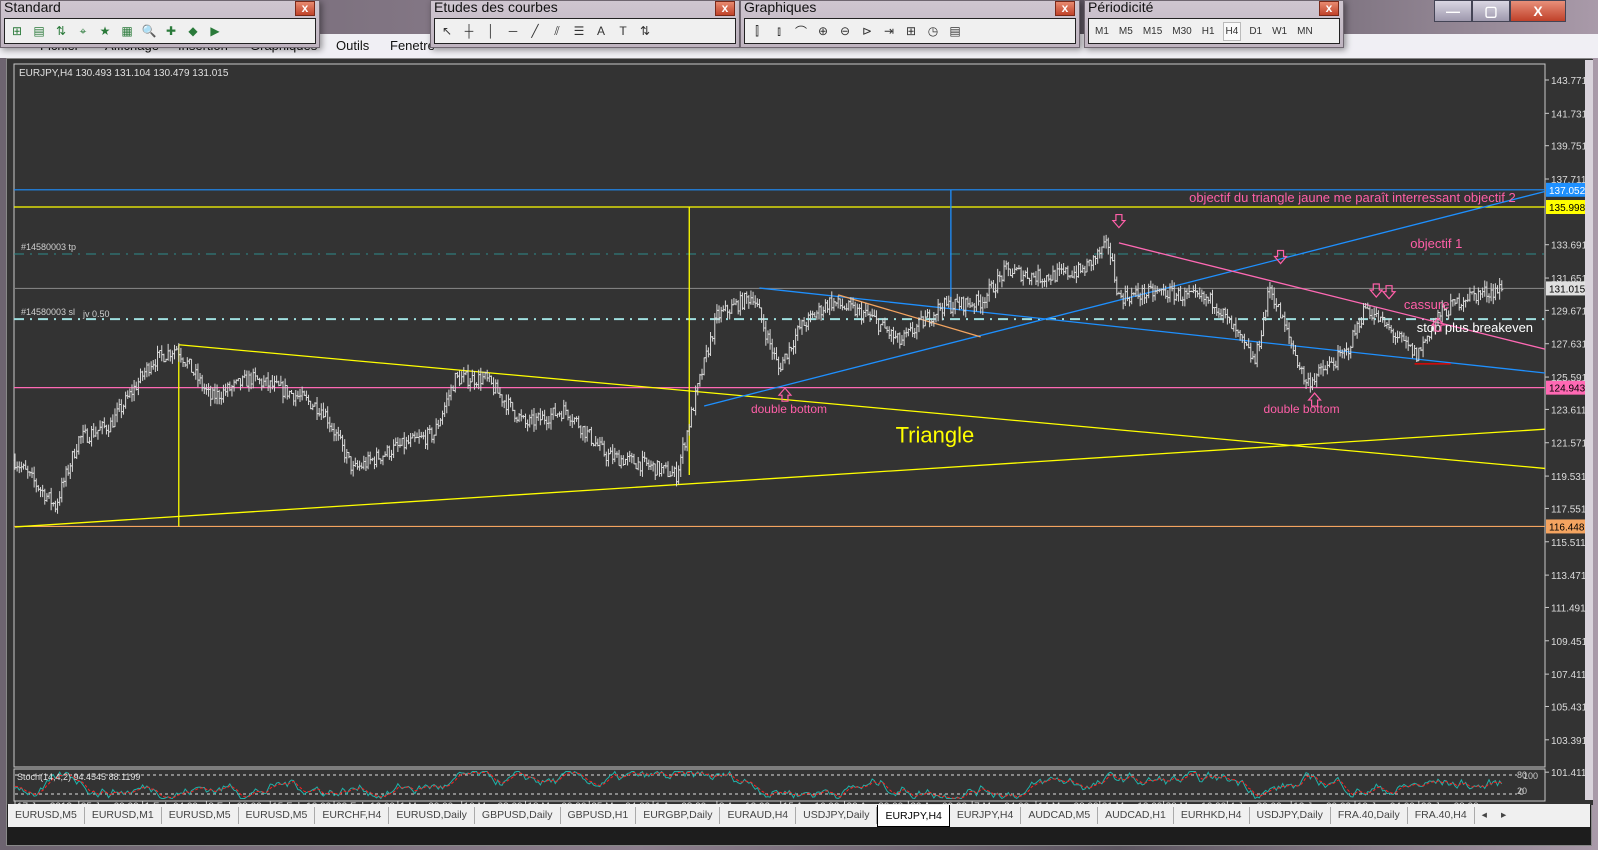  I want to click on terminal-icon: ▦, so click(127, 31).